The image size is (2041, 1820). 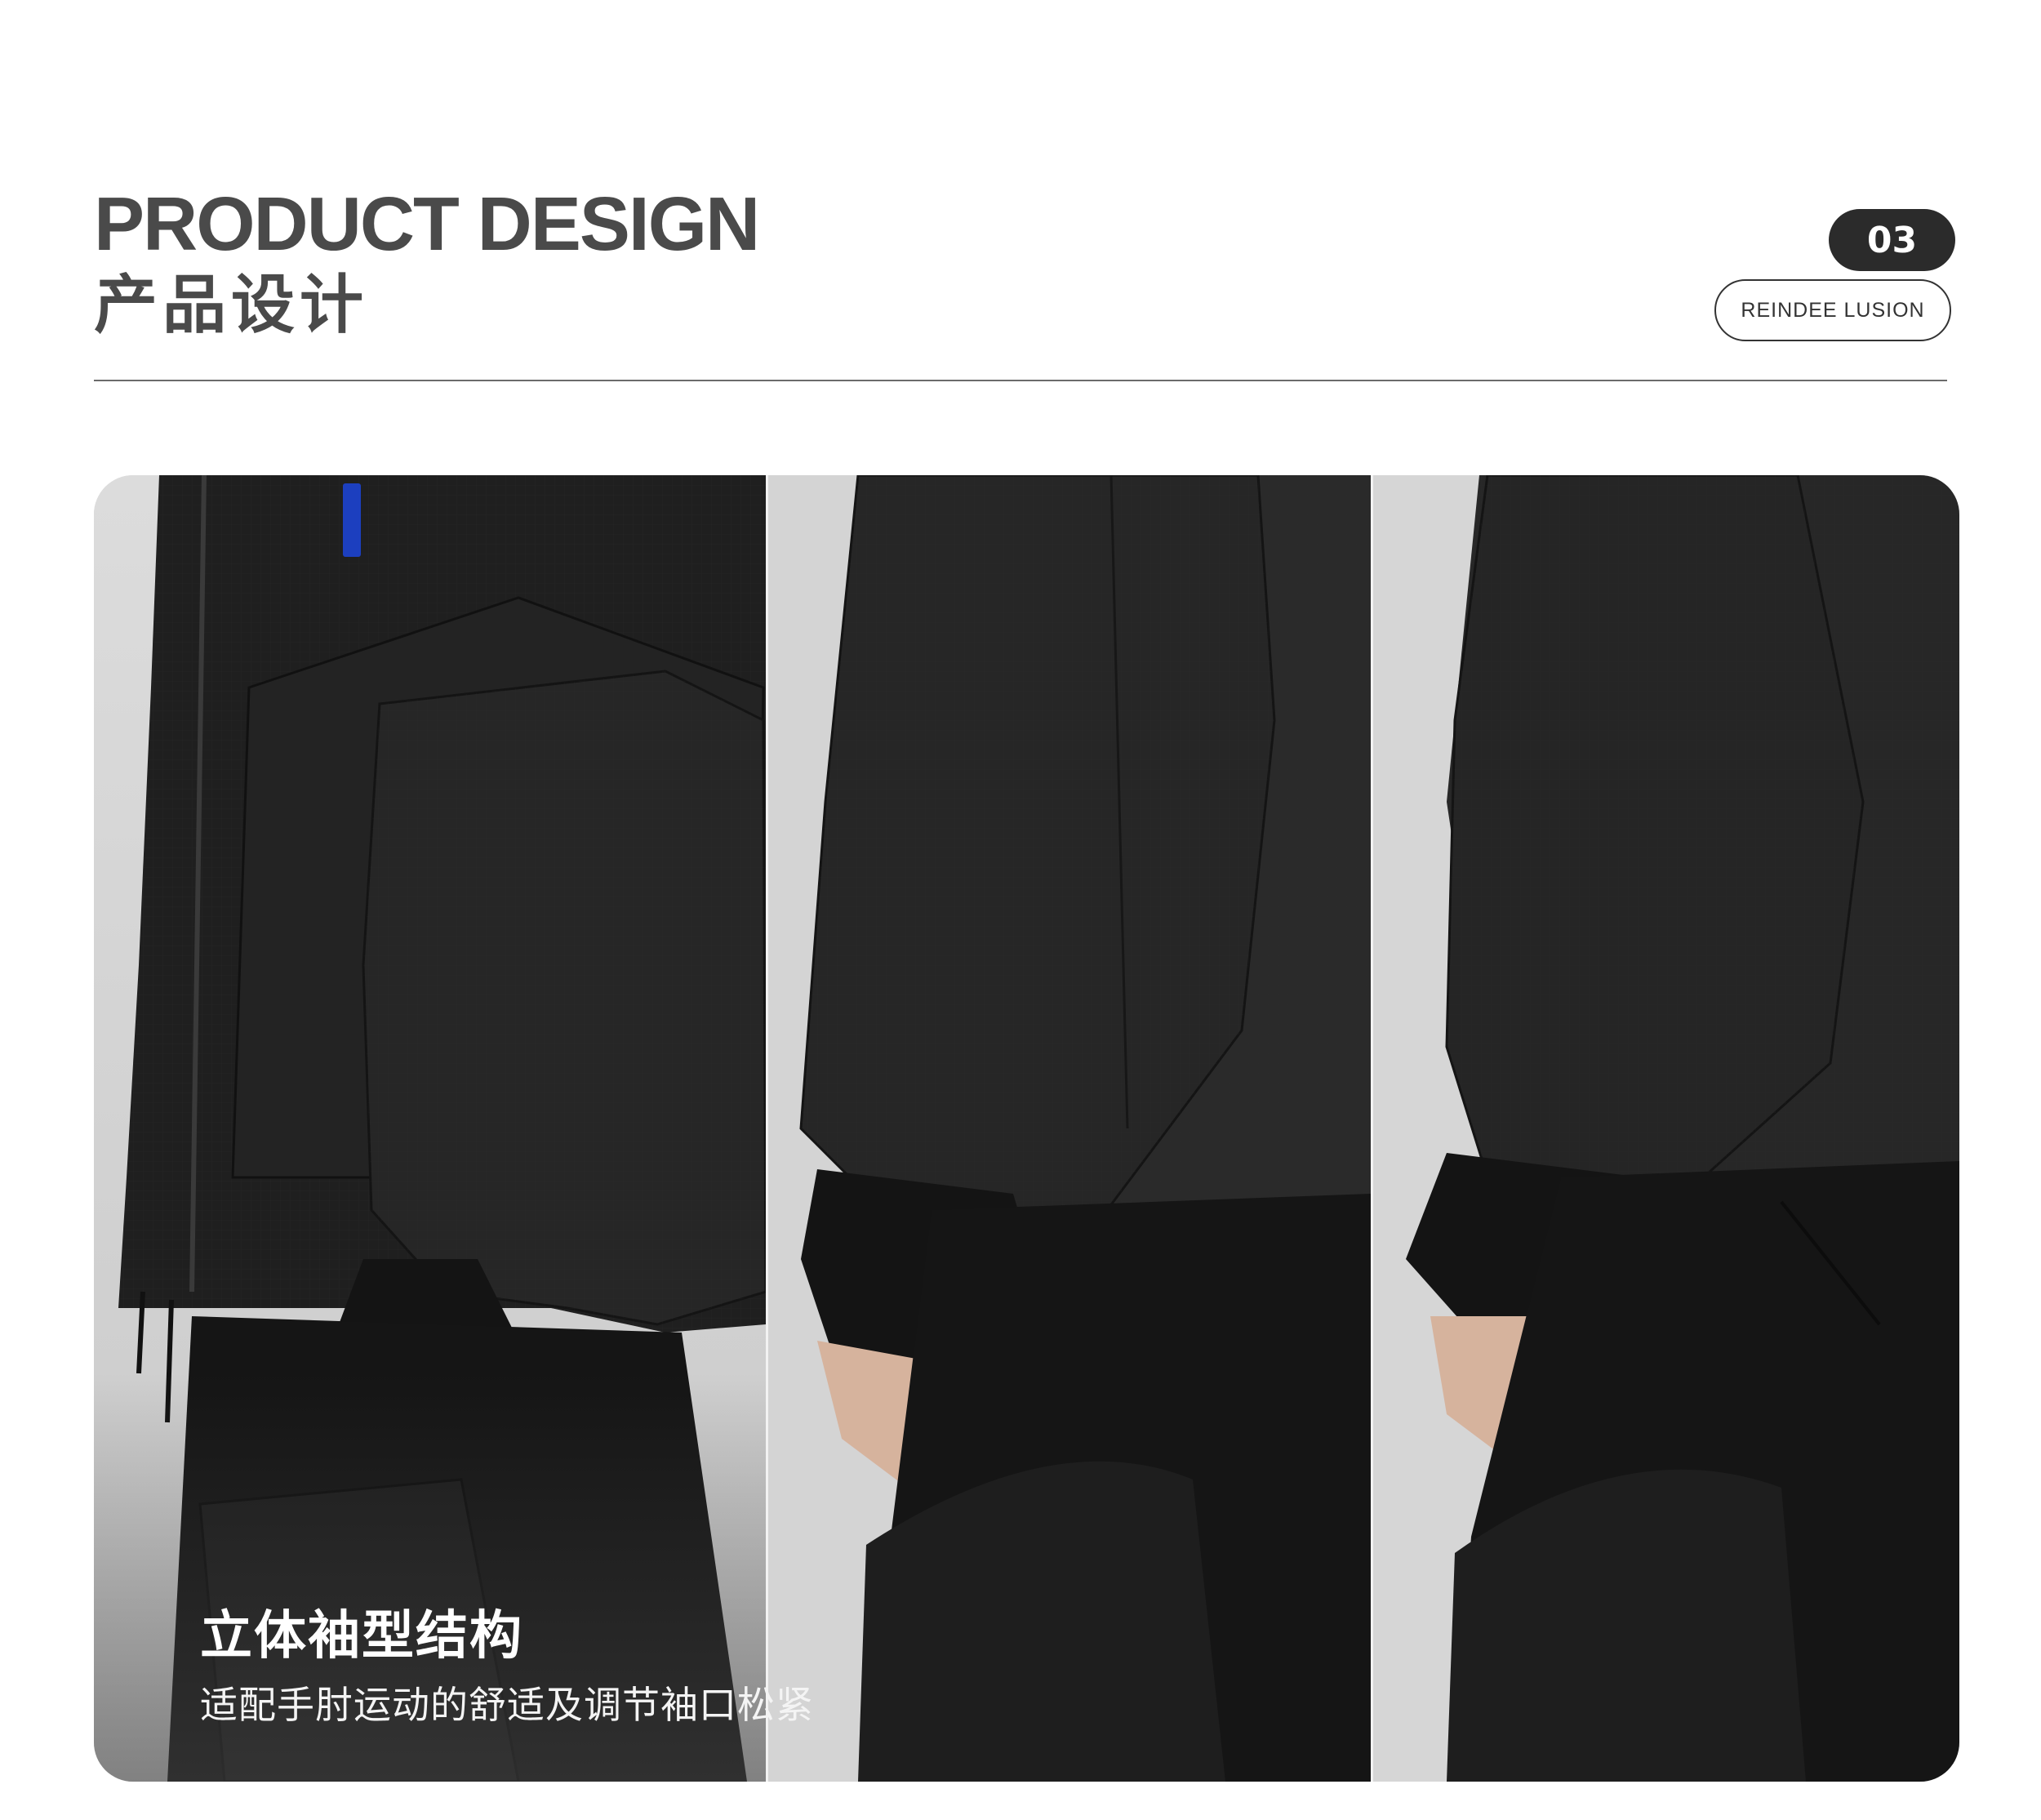 I want to click on page-number-badge: 03, so click(x=1892, y=240).